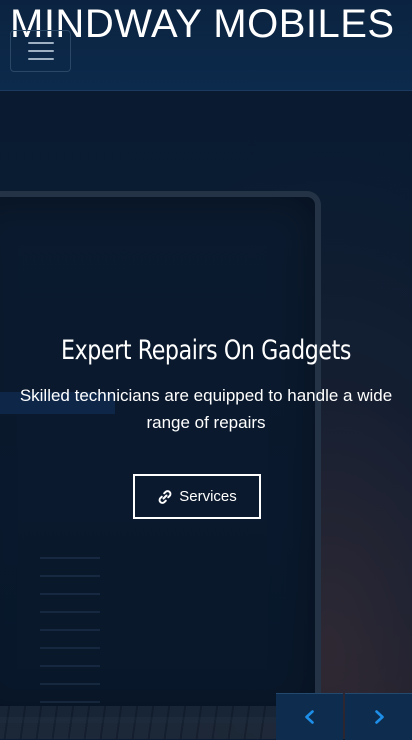 Image resolution: width=412 pixels, height=740 pixels. I want to click on chevron-left-icon, so click(309, 717).